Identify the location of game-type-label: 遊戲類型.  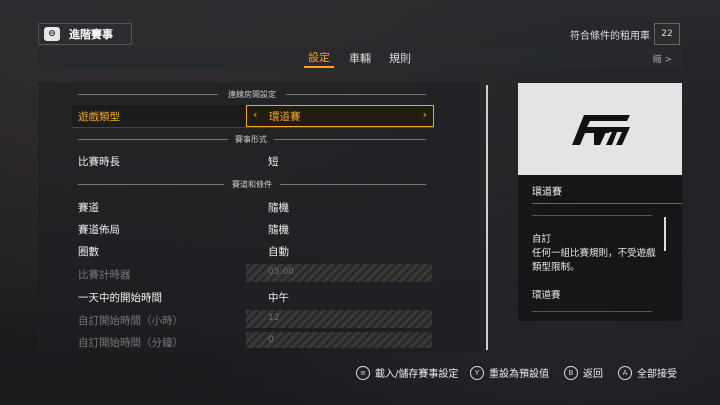
(99, 117).